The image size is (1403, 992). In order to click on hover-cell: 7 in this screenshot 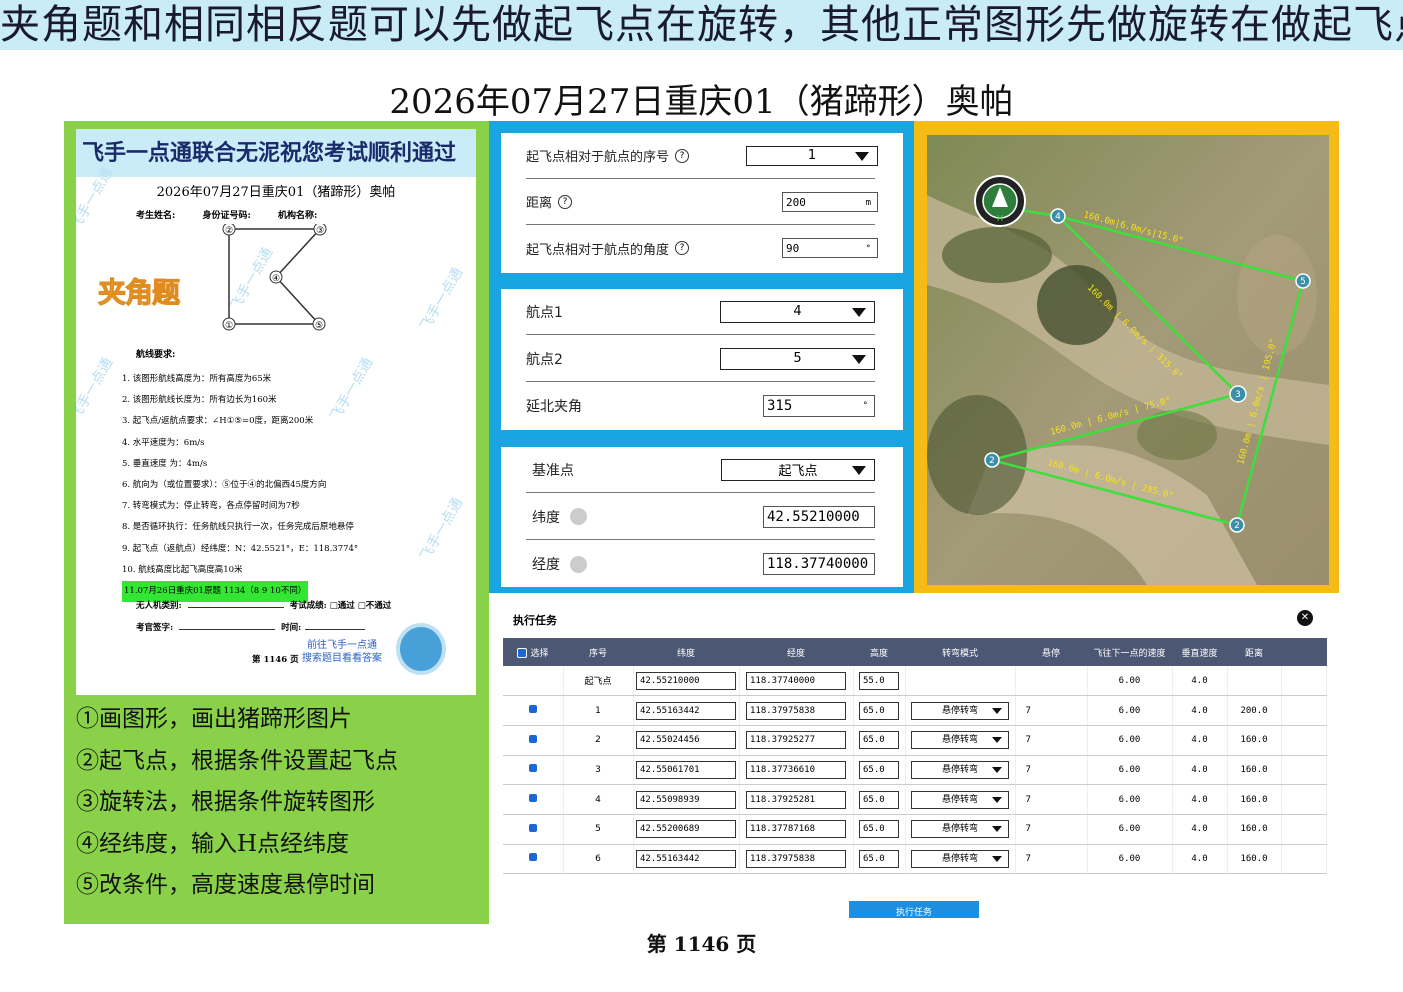, I will do `click(1051, 829)`.